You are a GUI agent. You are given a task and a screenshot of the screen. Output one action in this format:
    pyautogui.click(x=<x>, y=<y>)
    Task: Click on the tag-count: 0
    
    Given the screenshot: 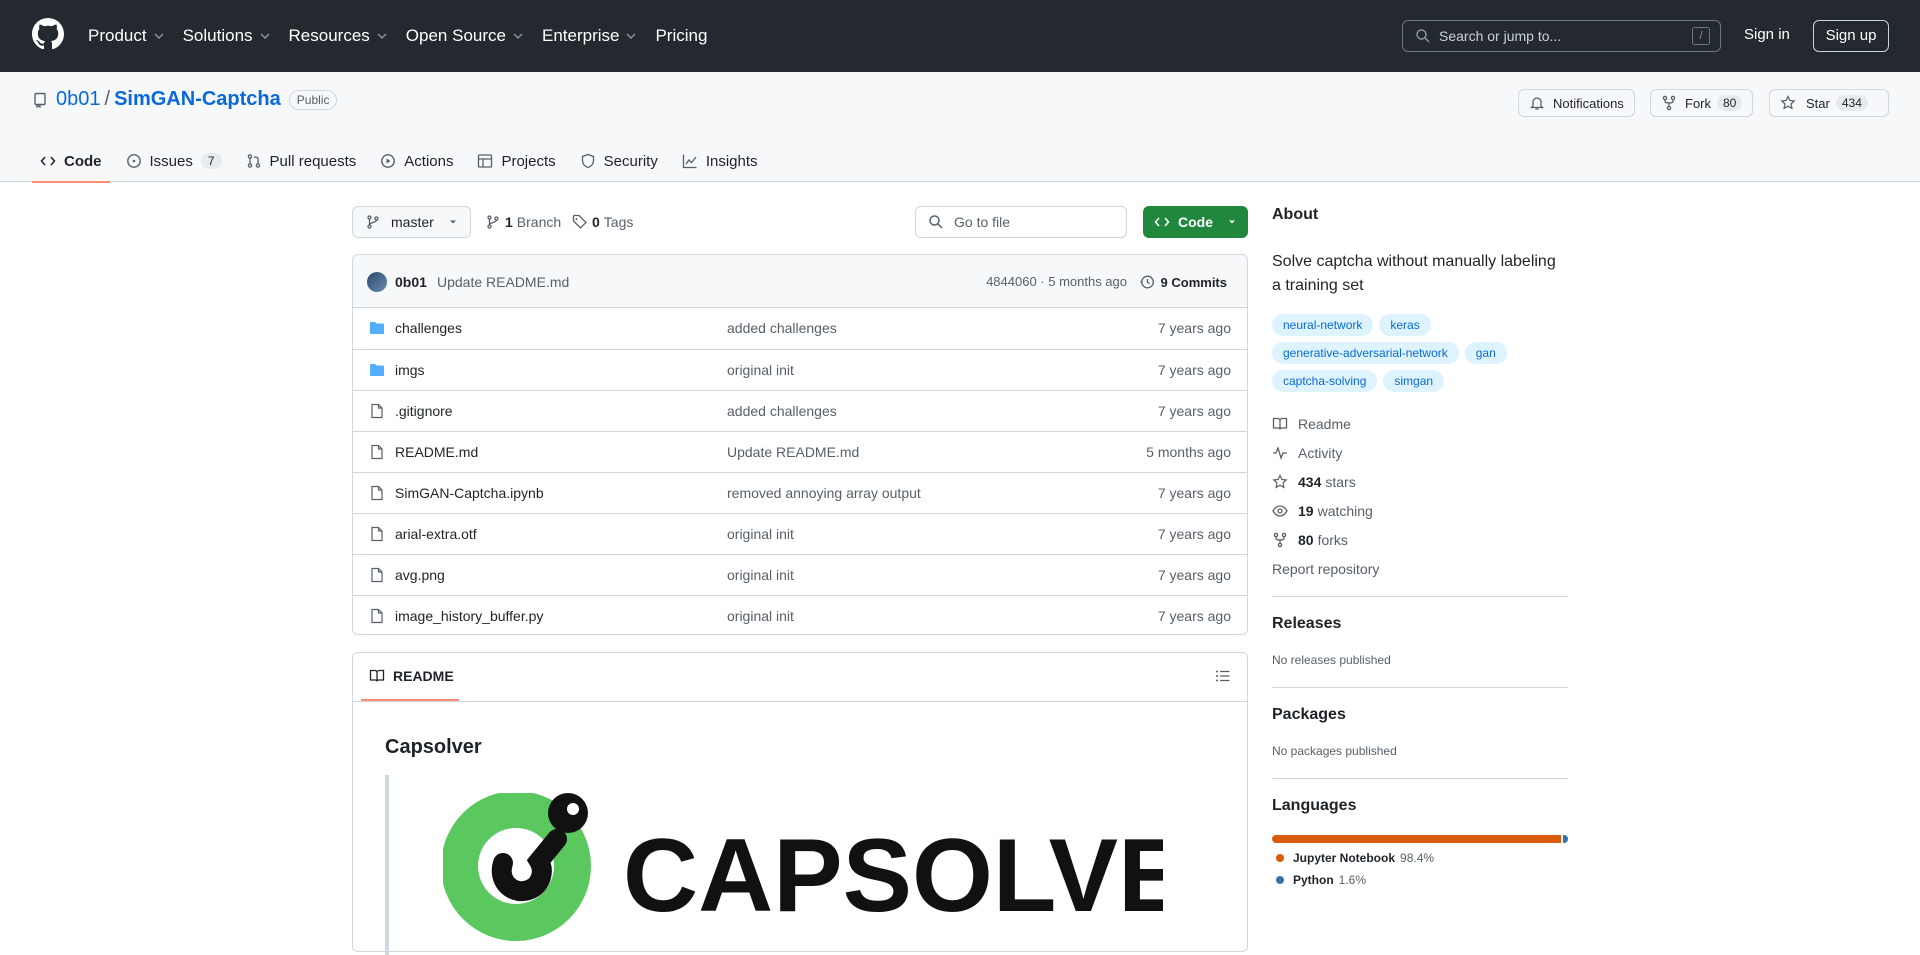 What is the action you would take?
    pyautogui.click(x=596, y=222)
    